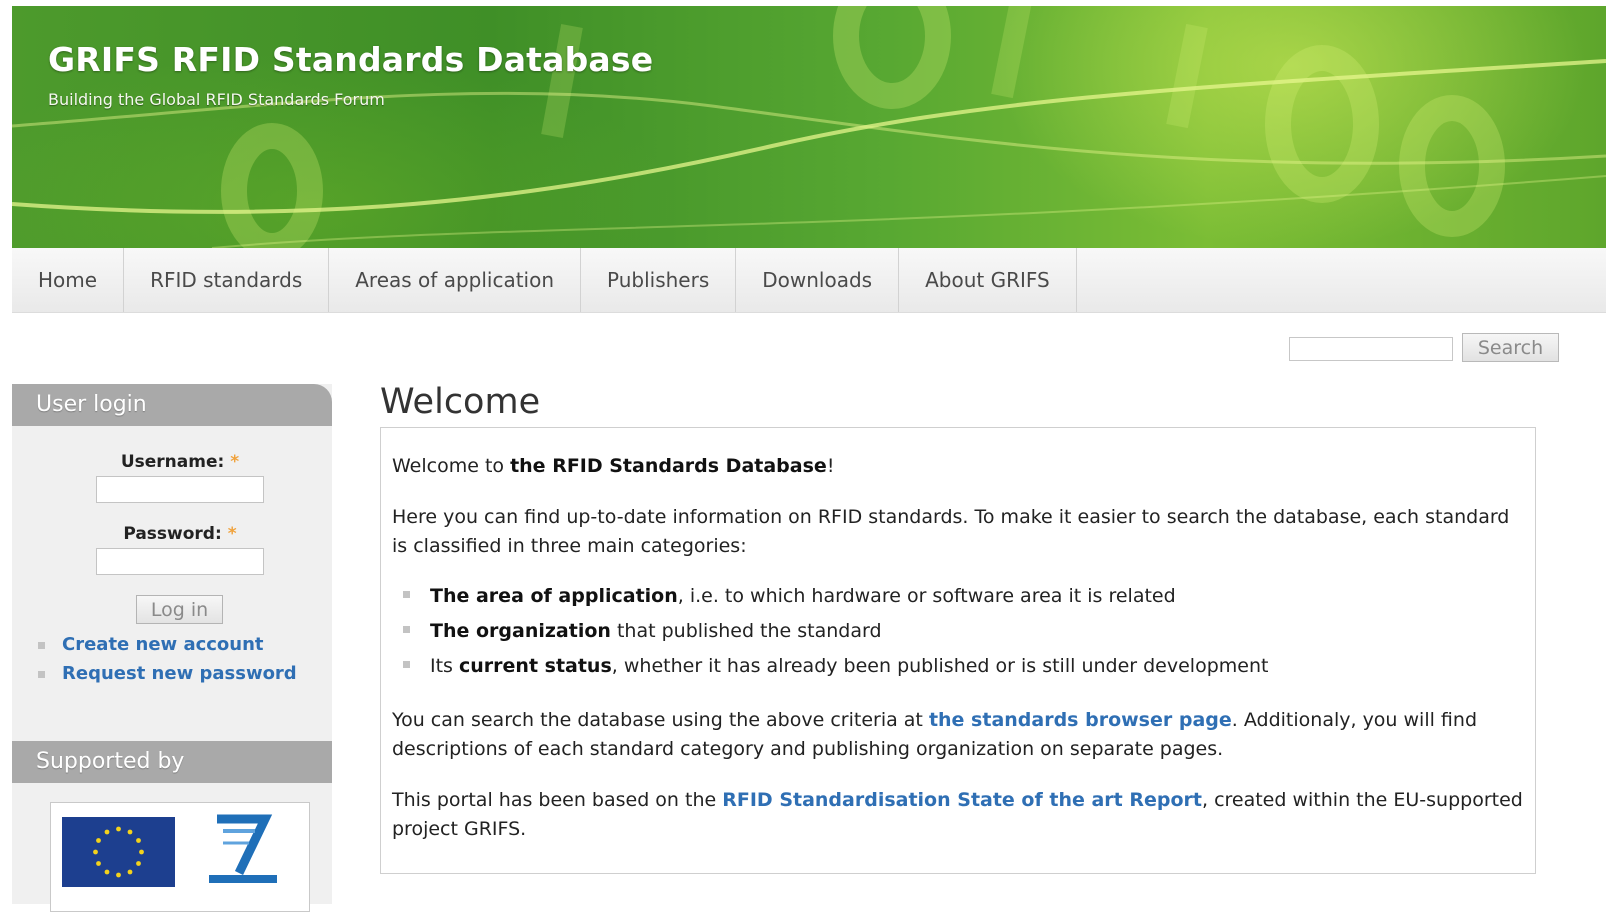 The image size is (1606, 912). I want to click on username-label-text: Username:, so click(172, 462).